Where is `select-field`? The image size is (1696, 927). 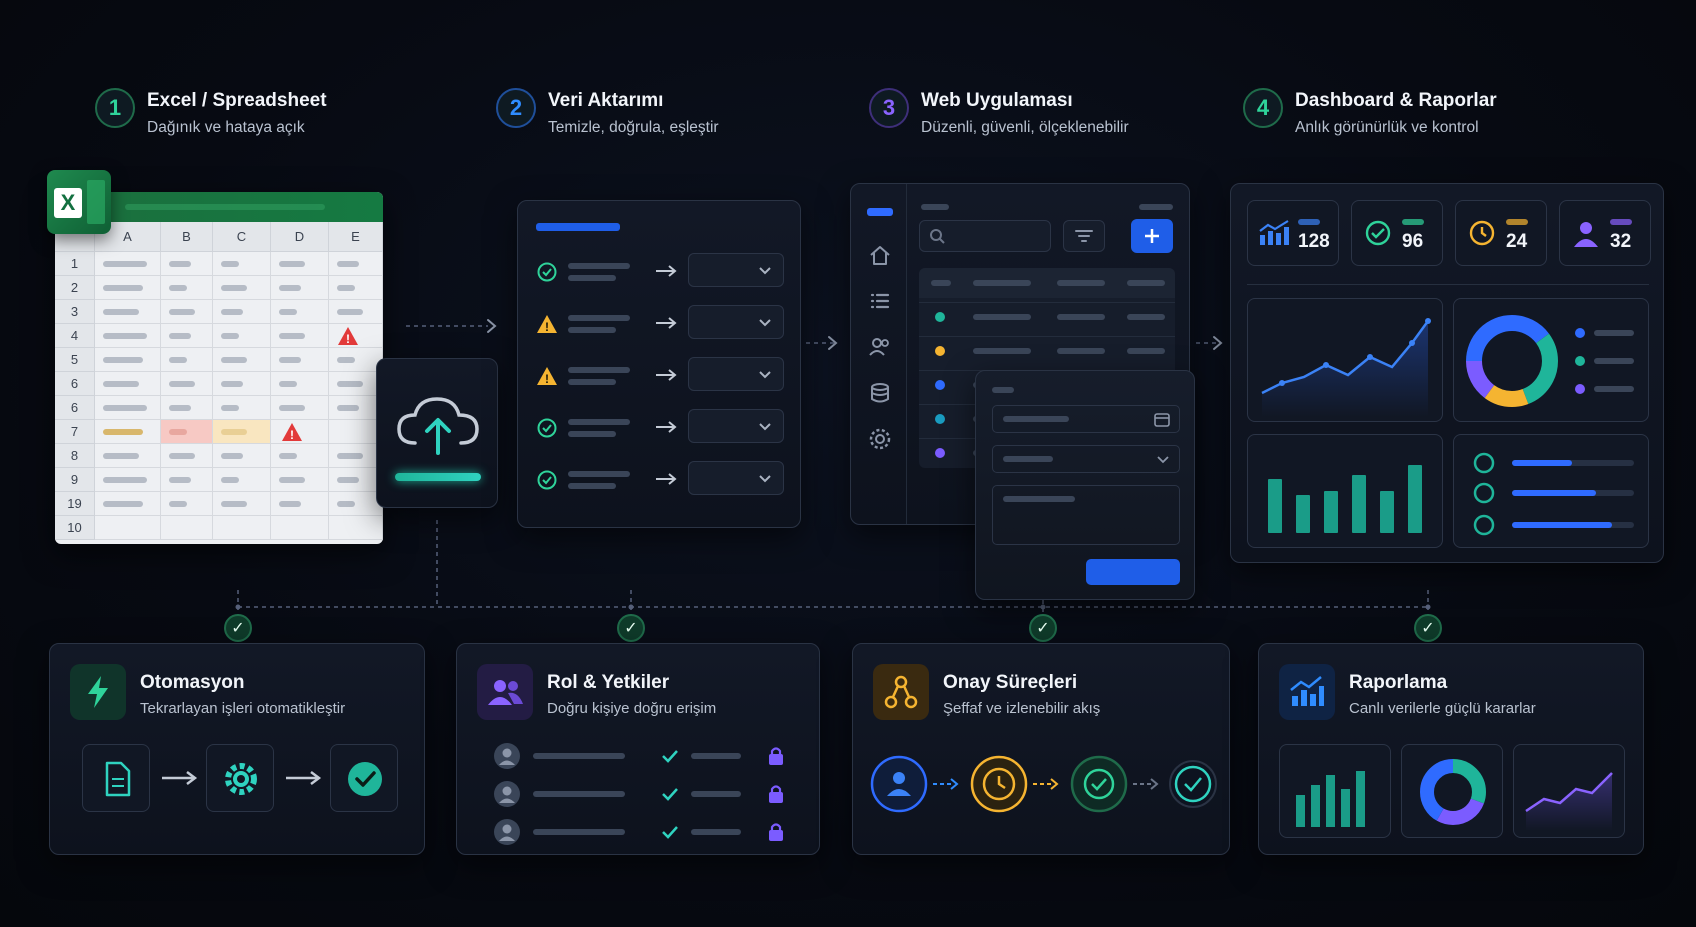 select-field is located at coordinates (1086, 459).